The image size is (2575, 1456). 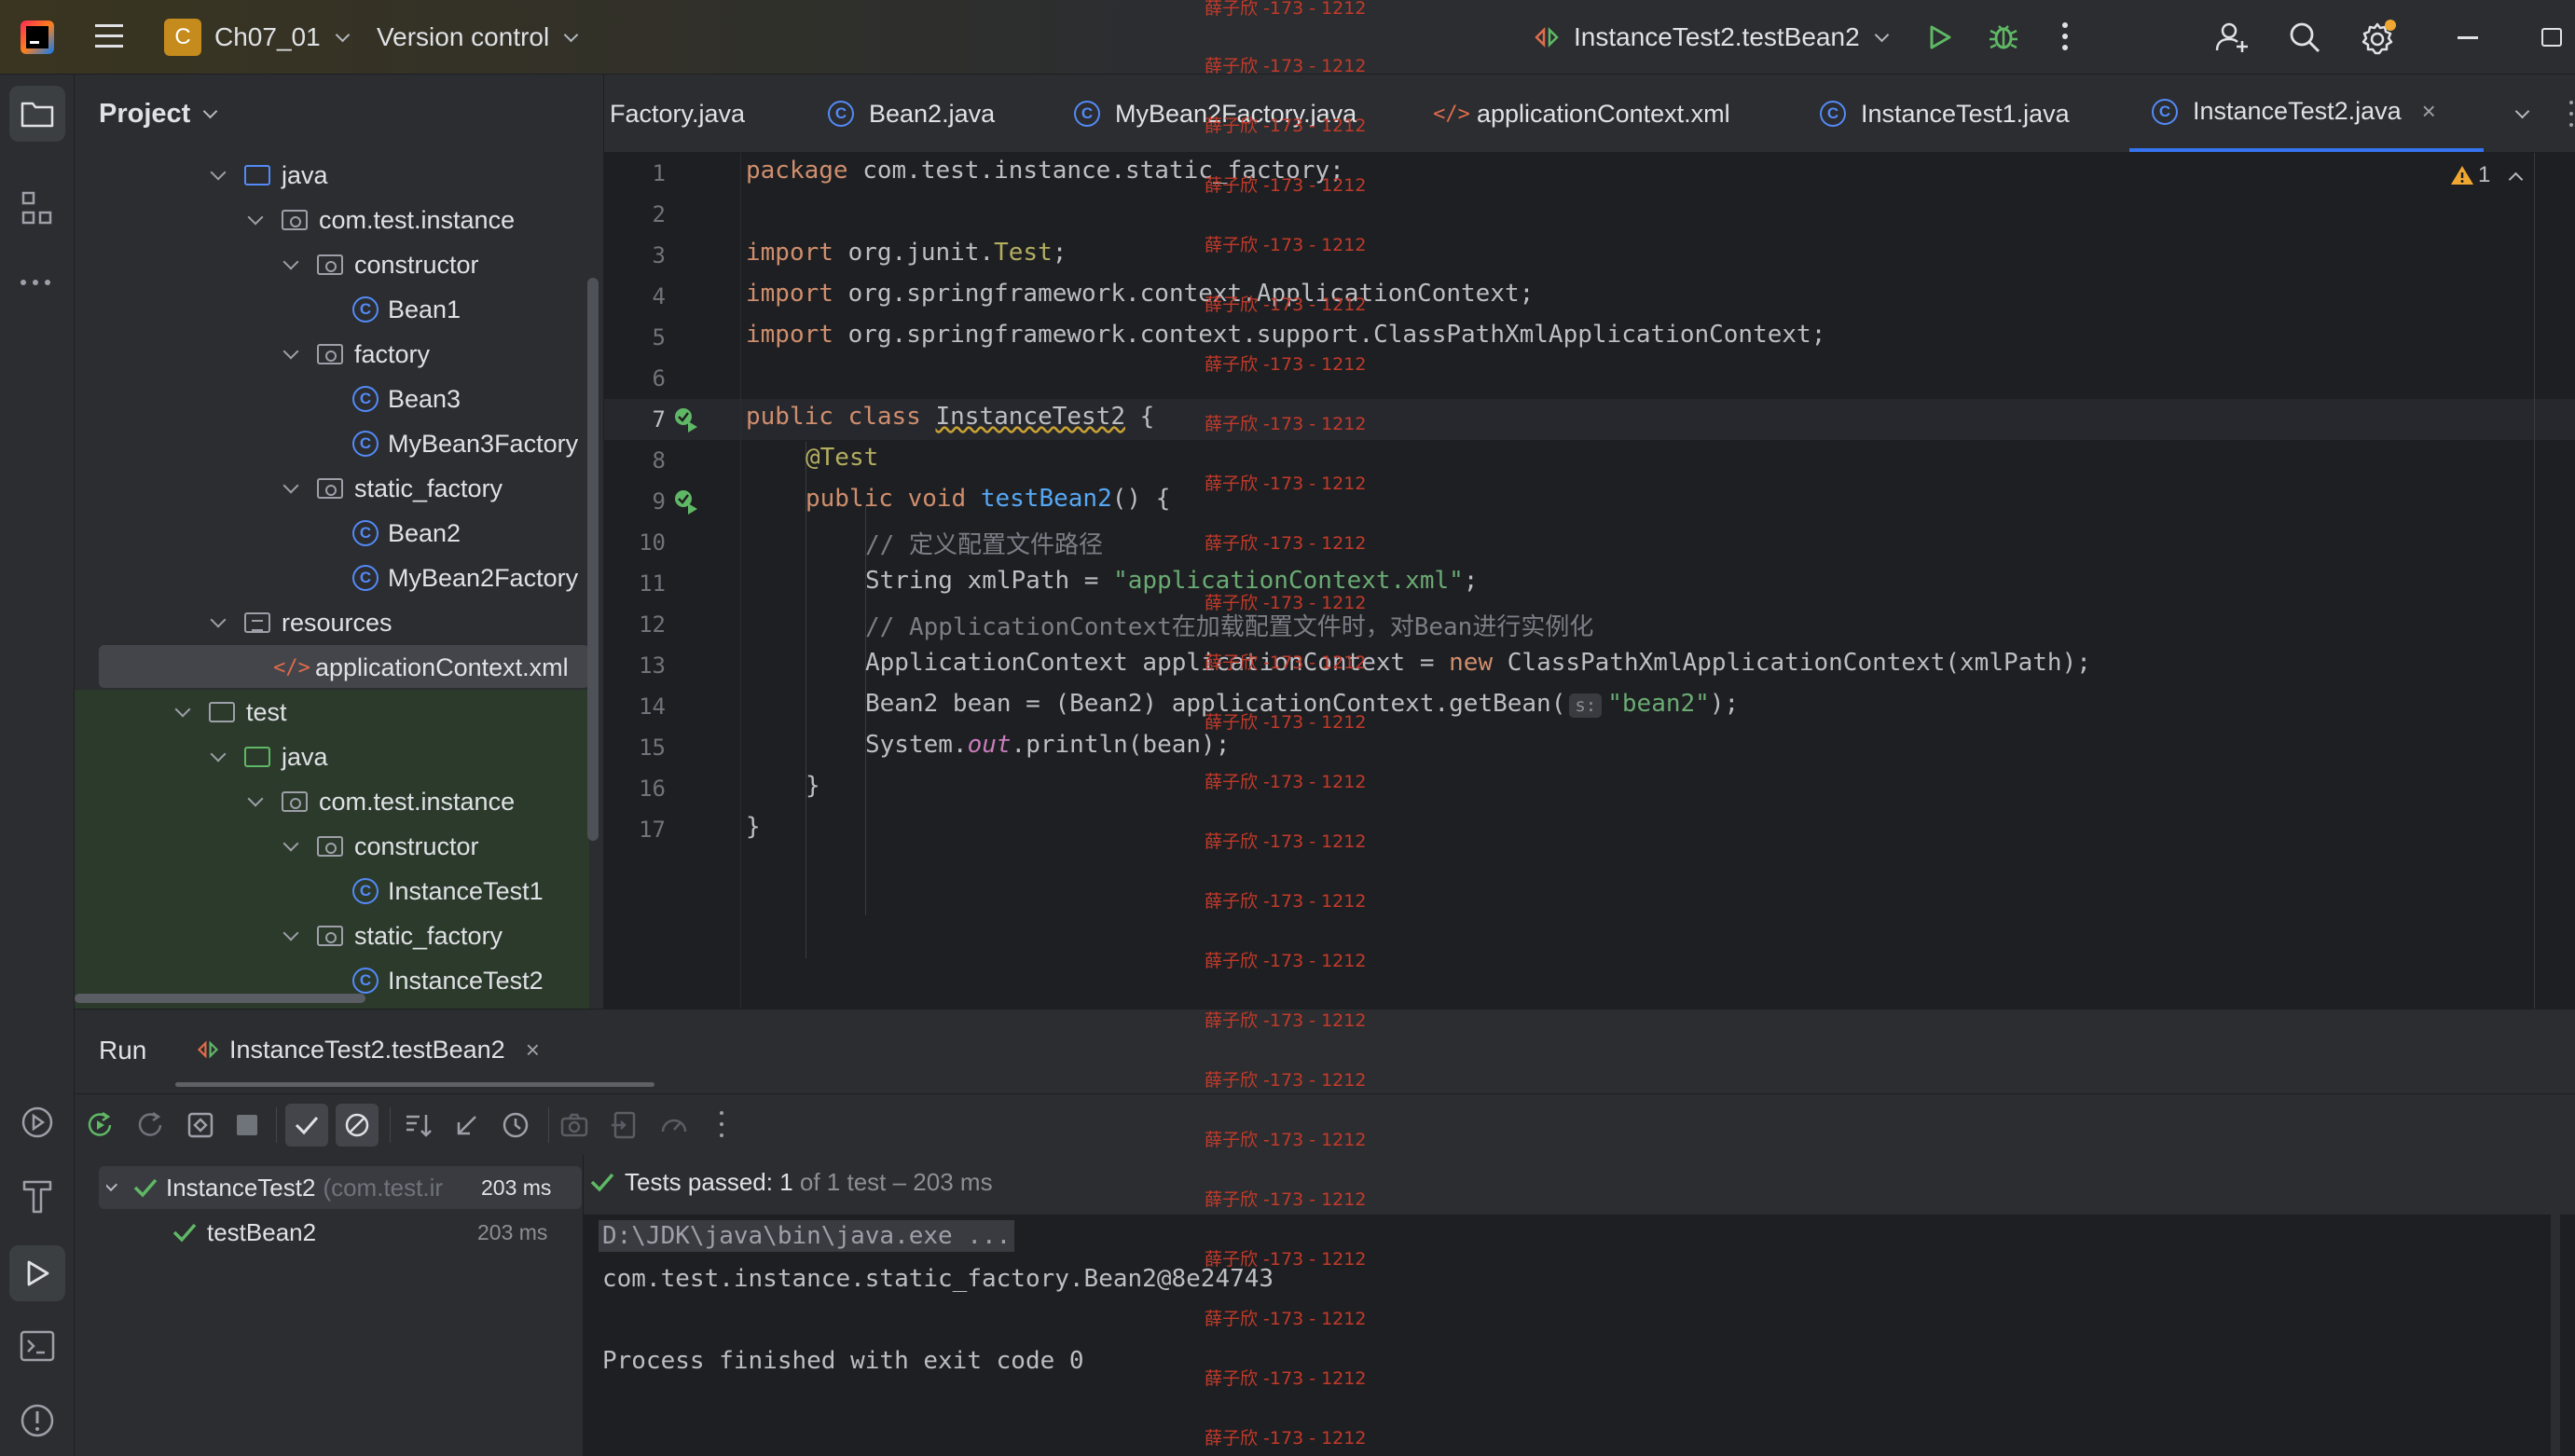 What do you see at coordinates (659, 255) in the screenshot?
I see `line-number: 3` at bounding box center [659, 255].